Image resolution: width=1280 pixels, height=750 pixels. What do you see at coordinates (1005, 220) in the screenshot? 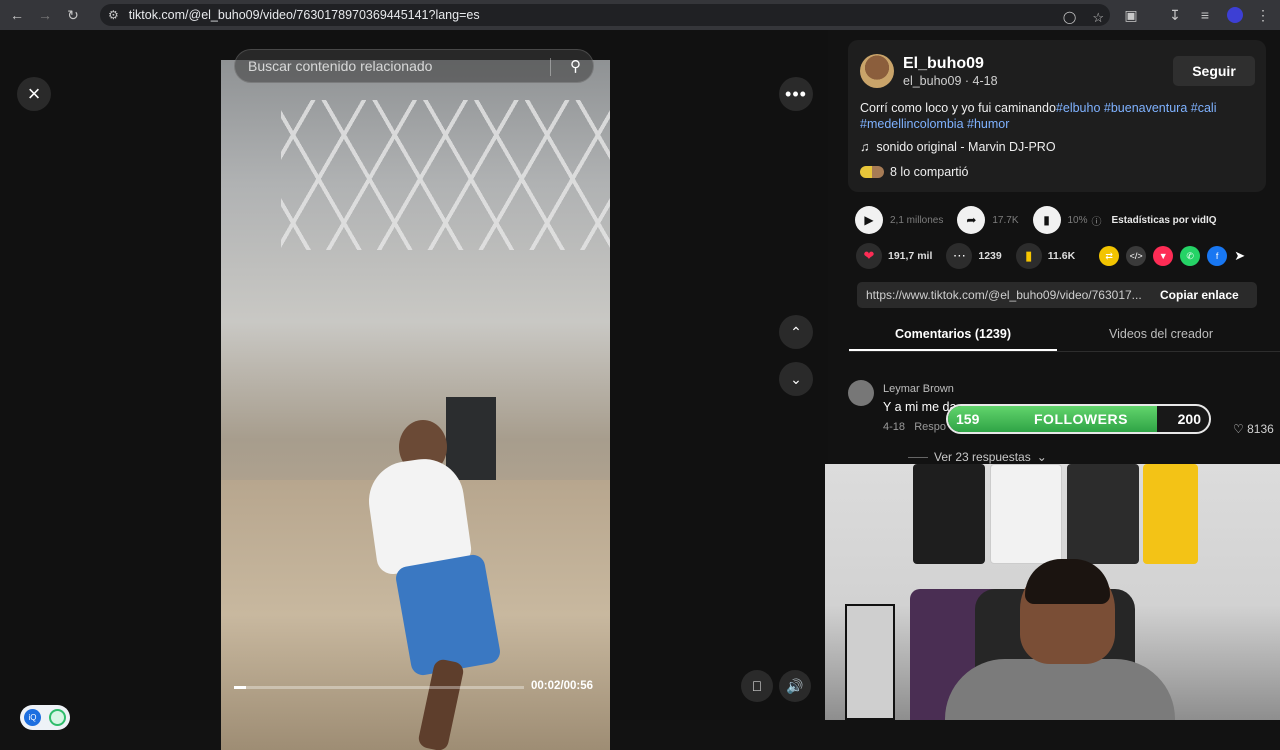
I see `share-count-stat: 17.7K` at bounding box center [1005, 220].